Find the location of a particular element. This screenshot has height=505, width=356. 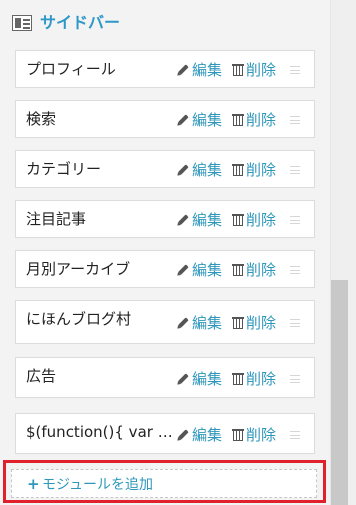

module-item-custom-script: $(function(){ var no... 編集 削除 is located at coordinates (165, 433).